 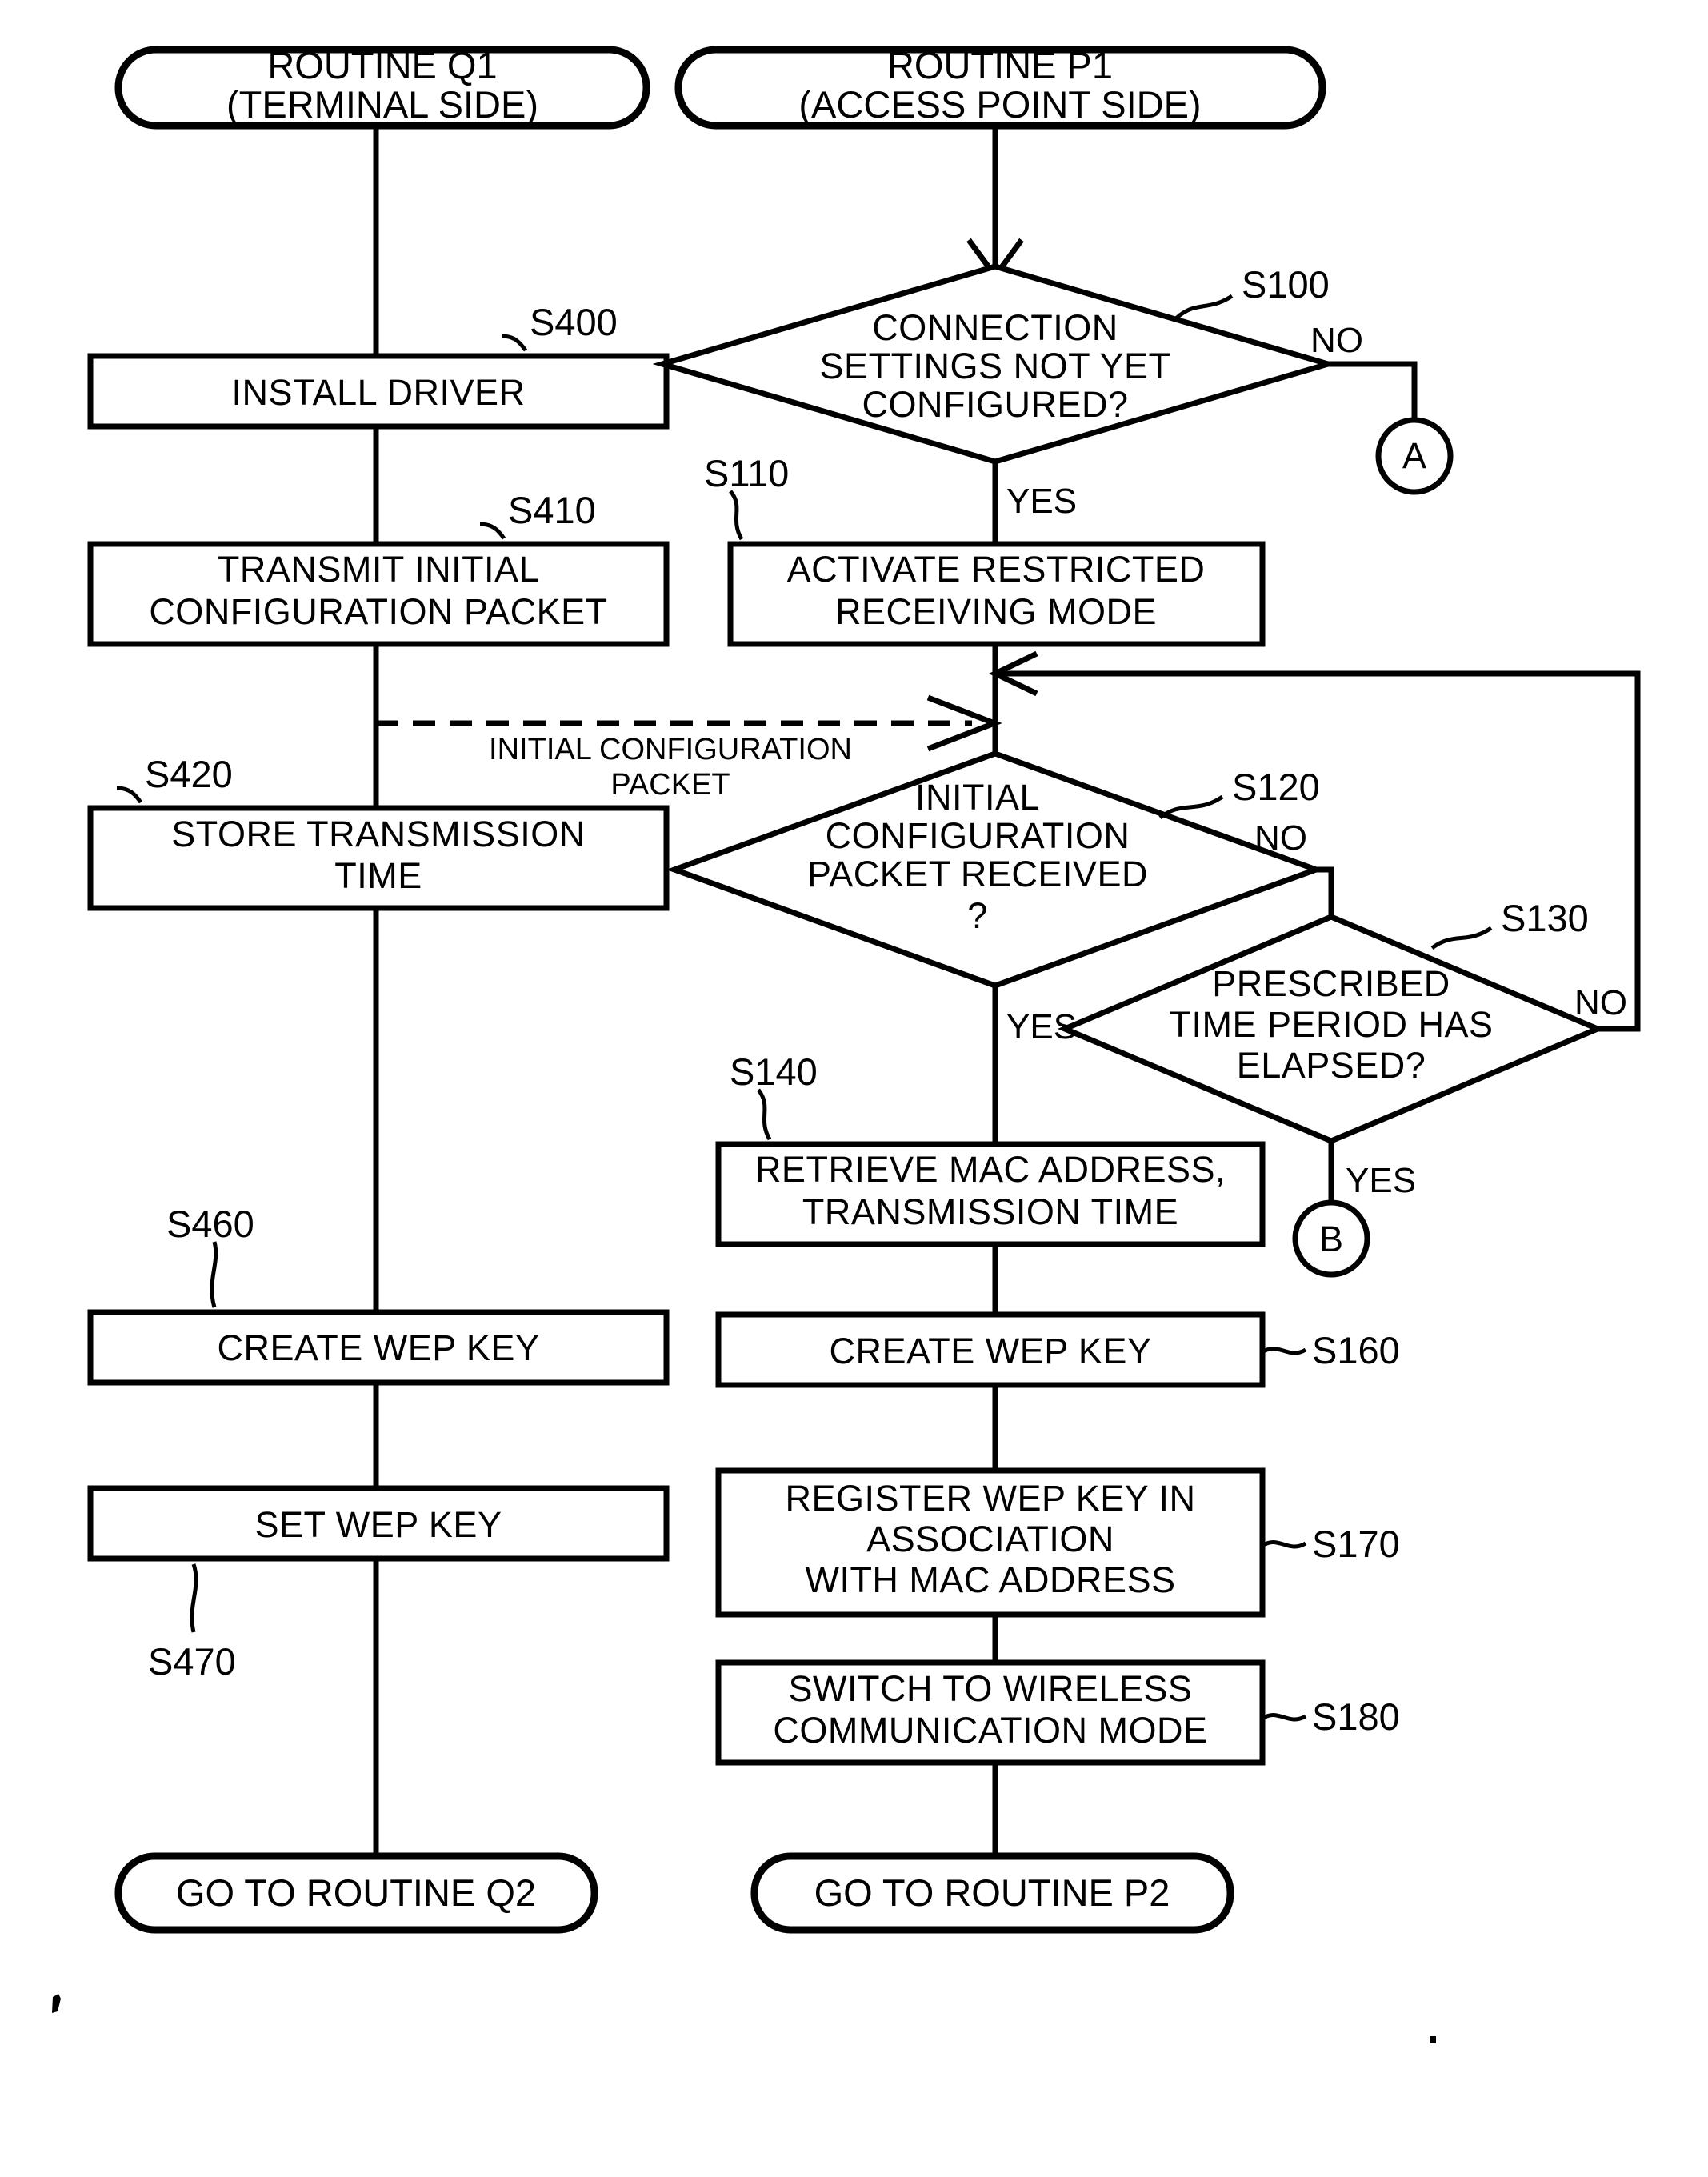 I want to click on scan-artifact-left, so click(x=56, y=2004).